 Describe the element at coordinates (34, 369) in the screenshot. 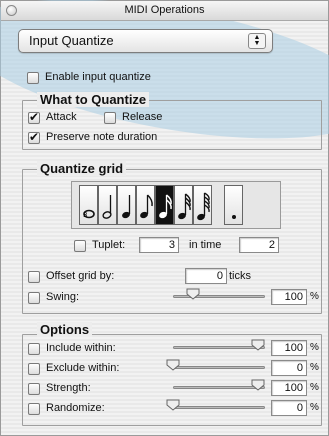

I see `exclude-within-checkbox` at that location.